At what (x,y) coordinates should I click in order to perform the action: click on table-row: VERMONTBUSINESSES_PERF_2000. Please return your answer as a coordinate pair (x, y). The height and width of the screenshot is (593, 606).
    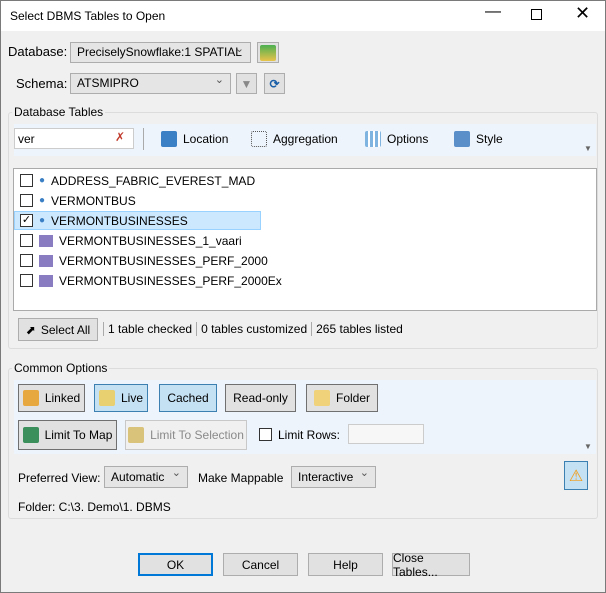
    Looking at the image, I should click on (147, 260).